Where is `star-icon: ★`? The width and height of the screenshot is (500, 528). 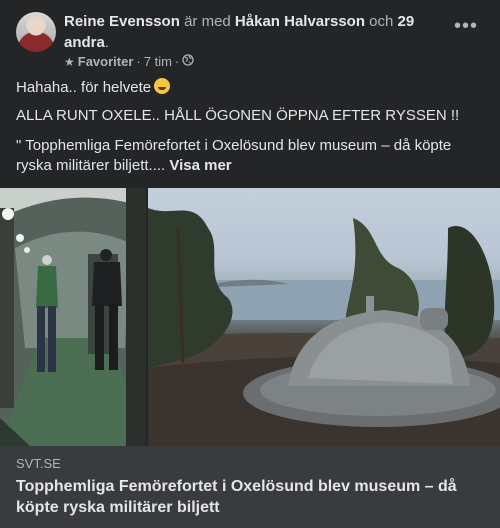
star-icon: ★ is located at coordinates (69, 61).